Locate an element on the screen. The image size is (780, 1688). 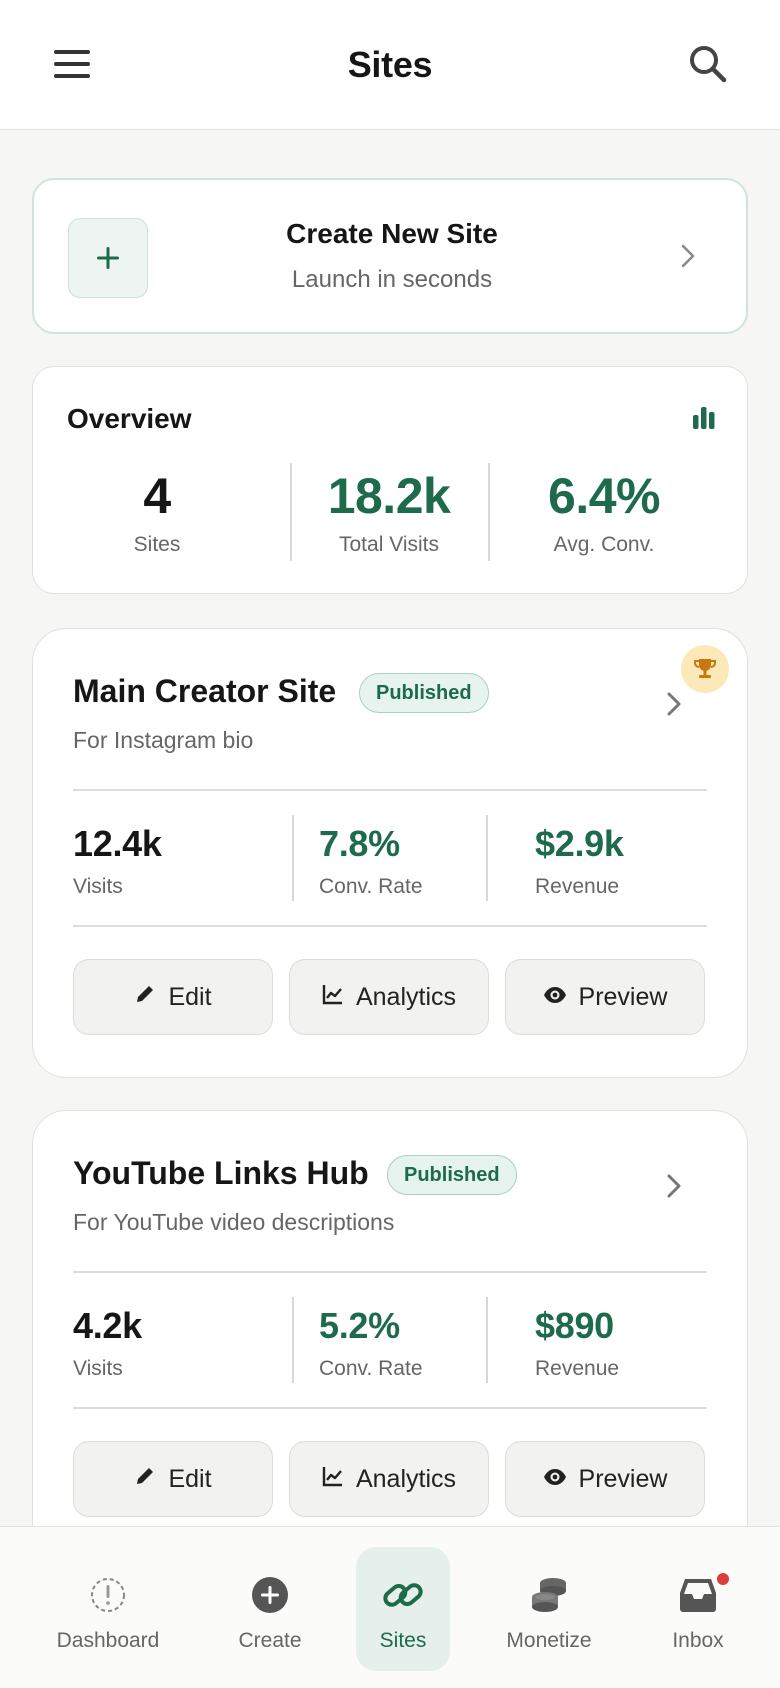
site-description: For YouTube video descriptions is located at coordinates (234, 1222).